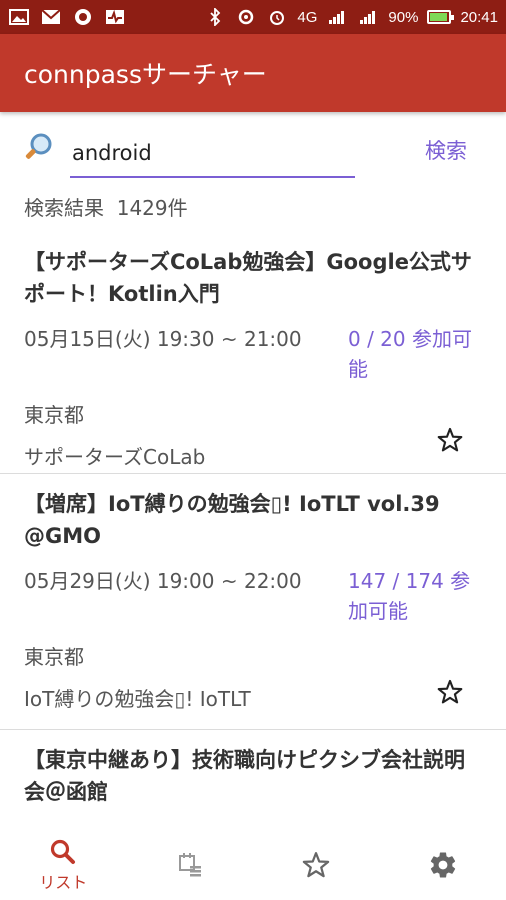 This screenshot has height=900, width=506. Describe the element at coordinates (137, 699) in the screenshot. I see `event-organizer: IoT縛りの勉強会▯! IoTLT` at that location.